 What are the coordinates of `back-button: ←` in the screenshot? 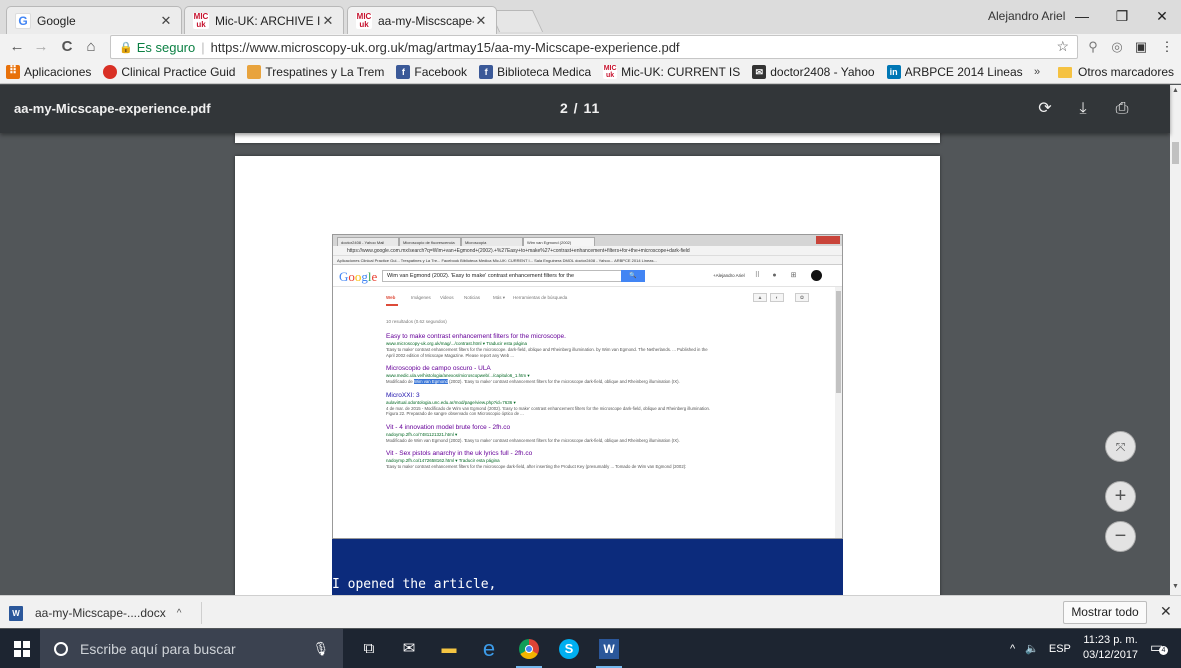 It's located at (17, 47).